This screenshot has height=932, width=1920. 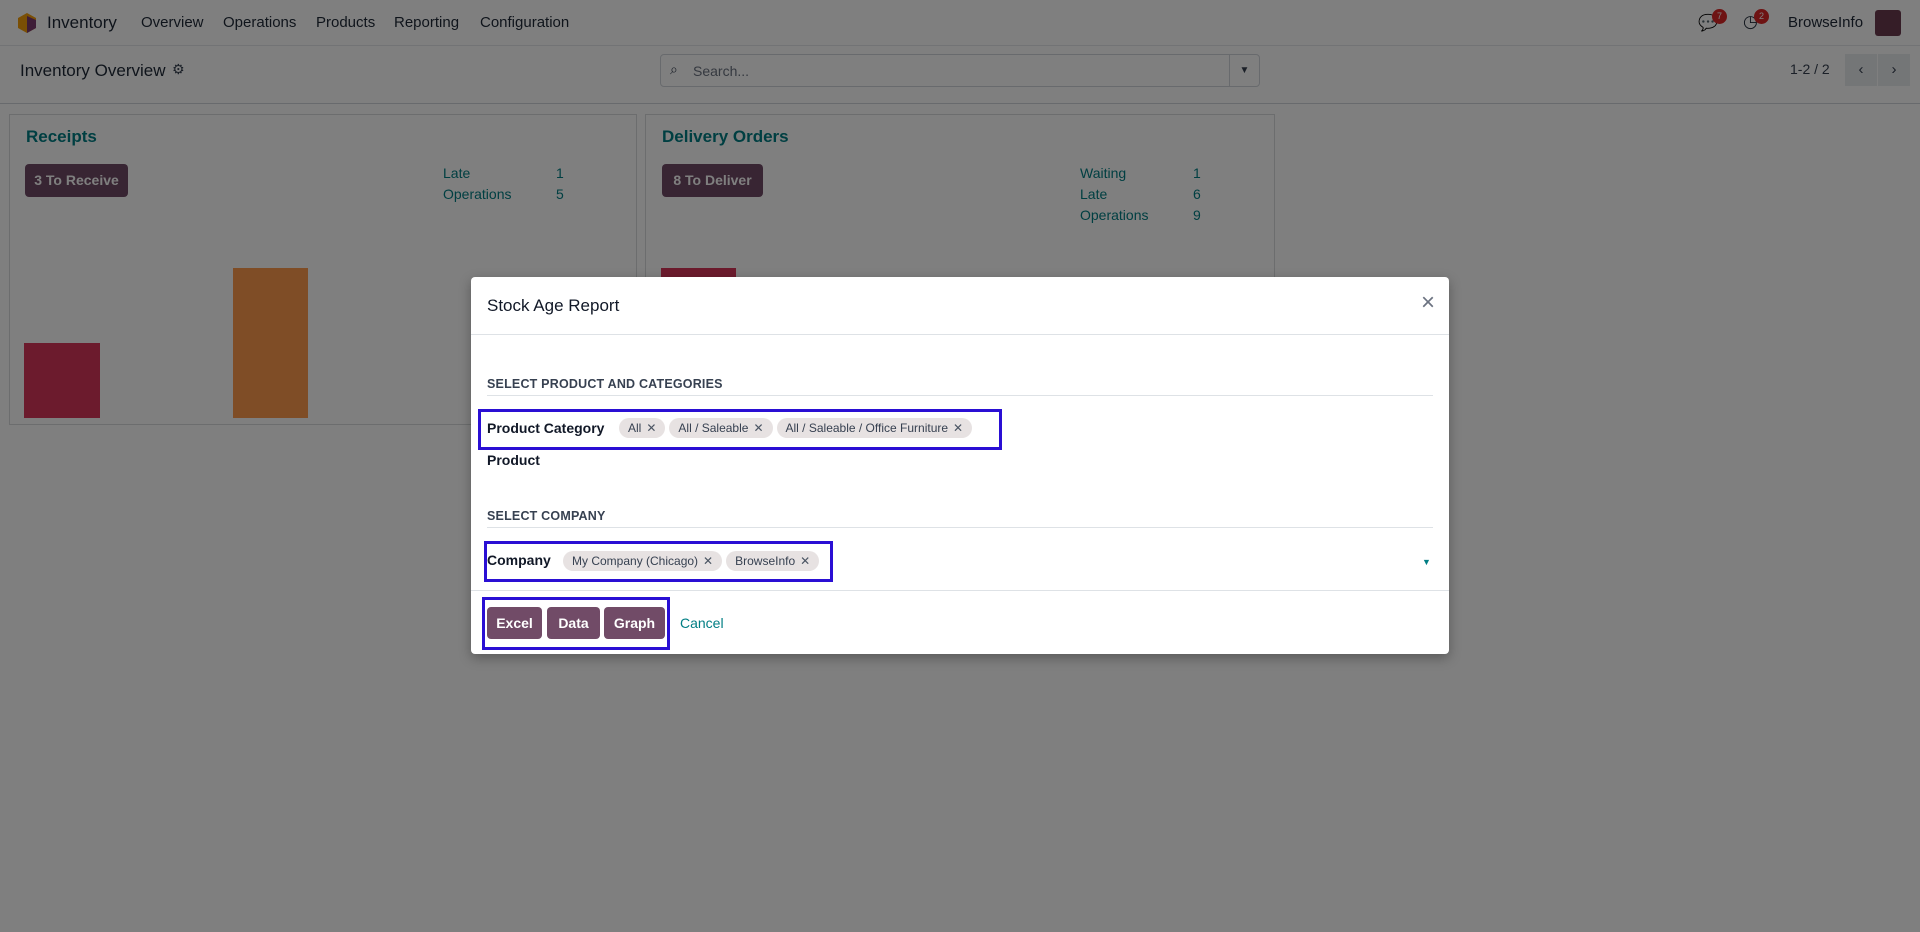 What do you see at coordinates (546, 516) in the screenshot?
I see `section-header: SELECT COMPANY` at bounding box center [546, 516].